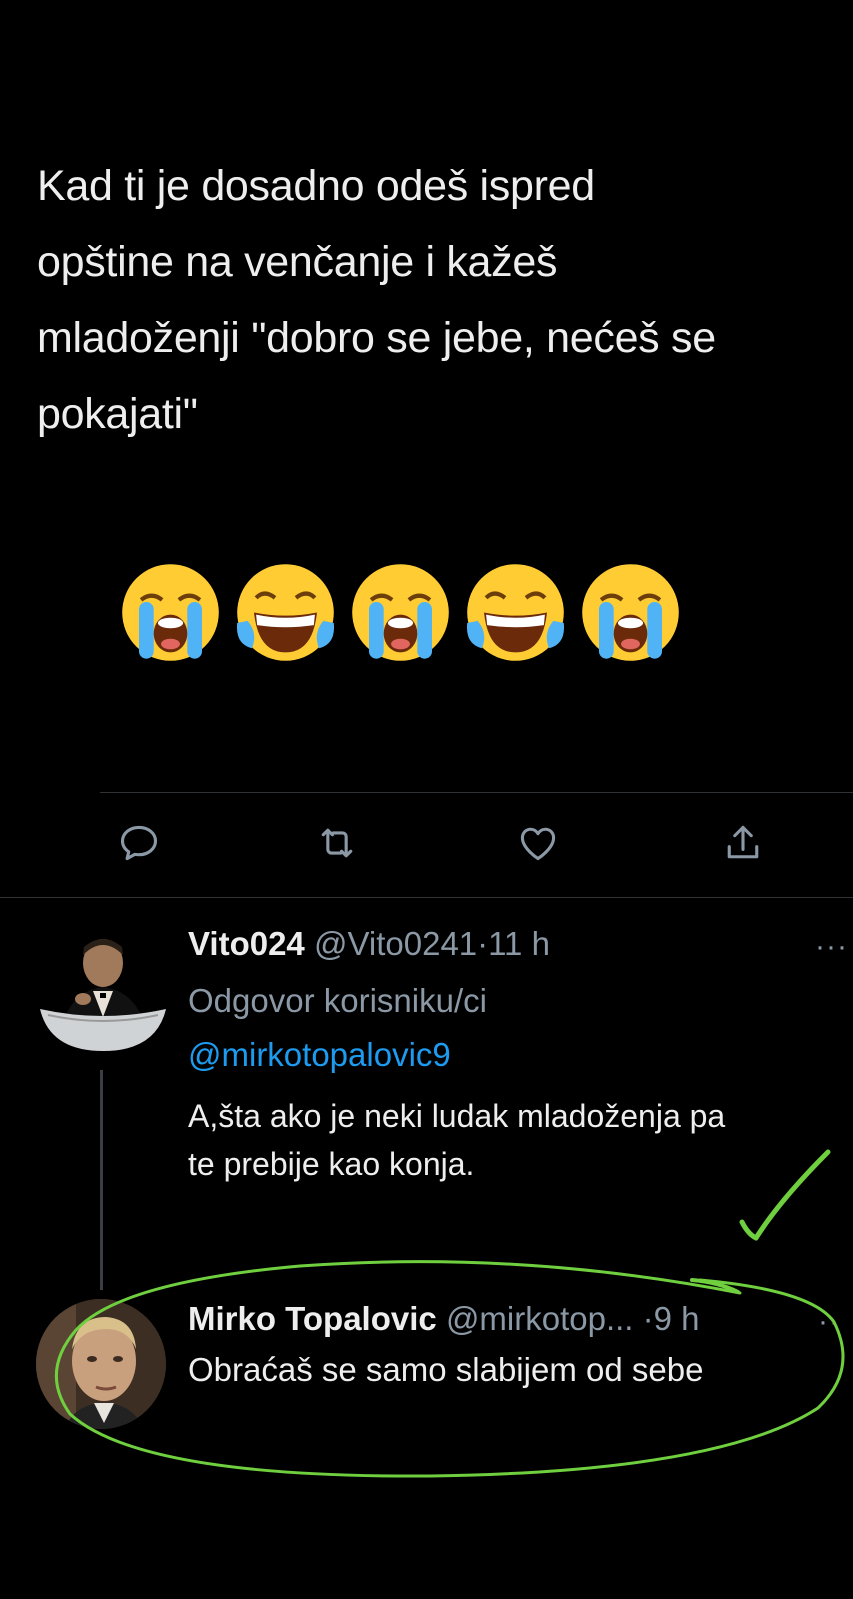  Describe the element at coordinates (446, 1369) in the screenshot. I see `reply-text: Obraćaš se samo slabijem od sebe` at that location.